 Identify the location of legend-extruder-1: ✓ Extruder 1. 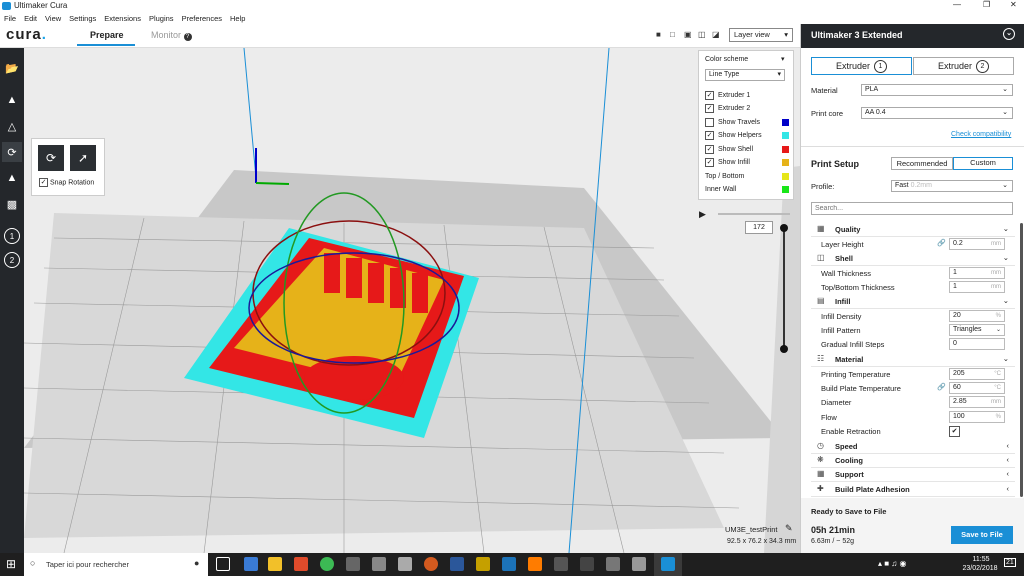
(747, 95).